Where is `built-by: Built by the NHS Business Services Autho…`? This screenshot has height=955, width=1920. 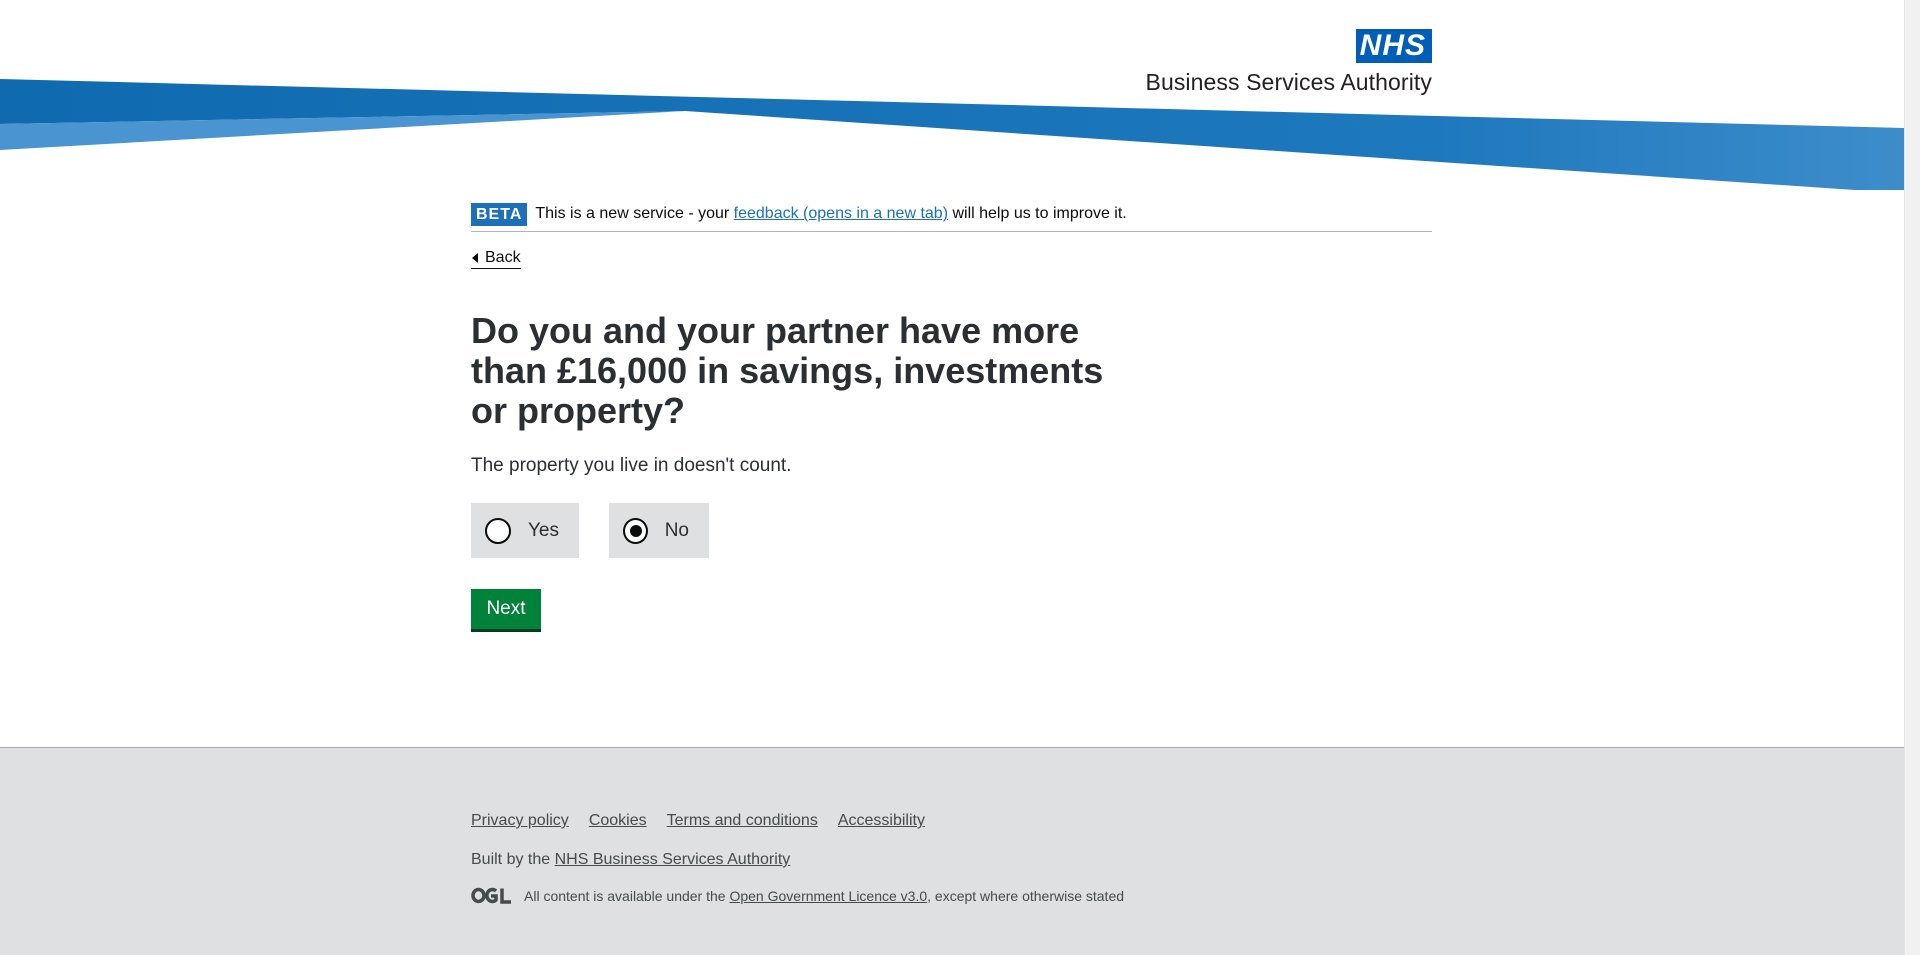 built-by: Built by the NHS Business Services Autho… is located at coordinates (630, 860).